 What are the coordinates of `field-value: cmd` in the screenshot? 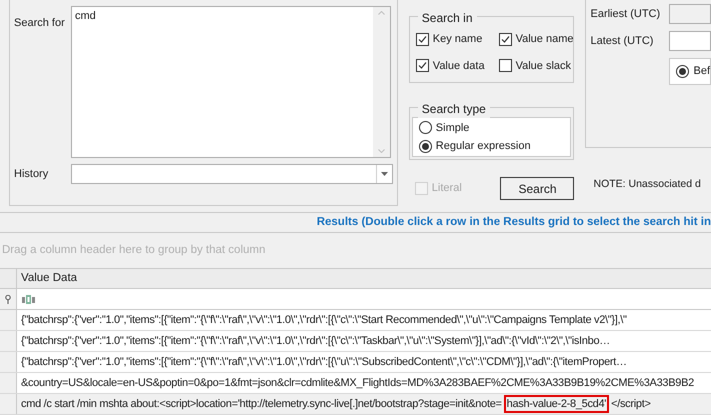 It's located at (85, 16).